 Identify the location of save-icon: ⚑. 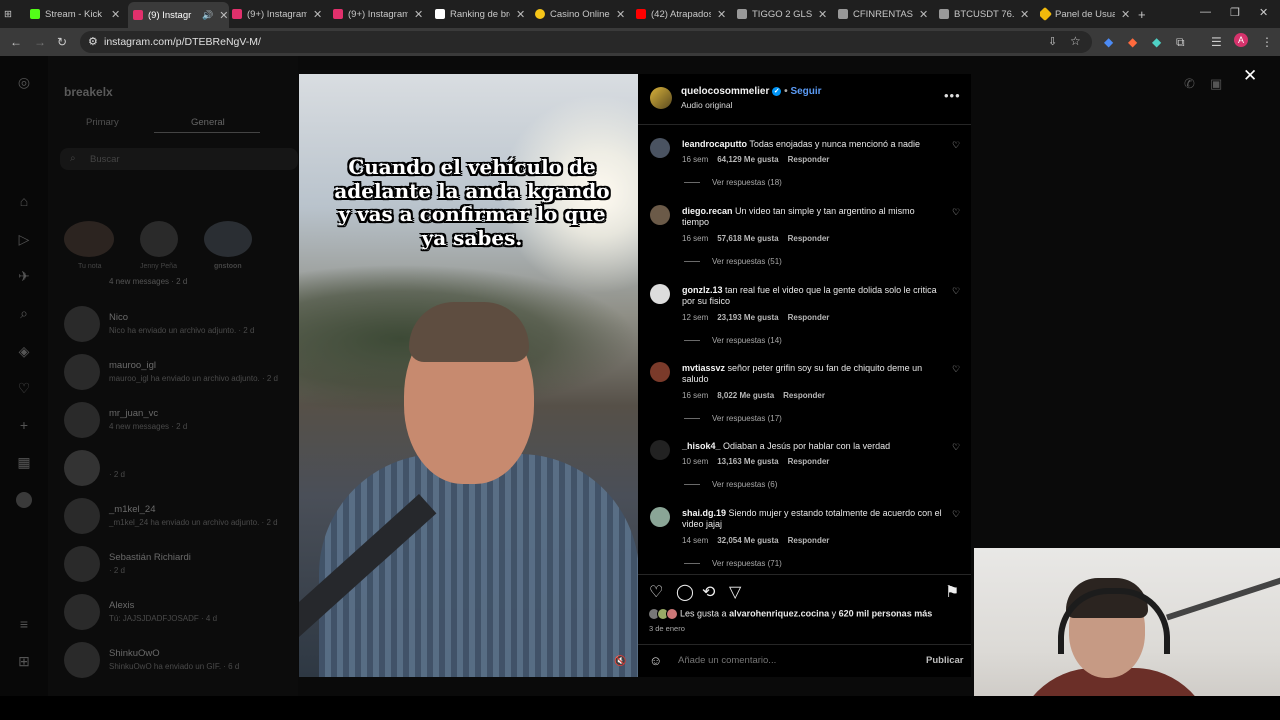
(952, 592).